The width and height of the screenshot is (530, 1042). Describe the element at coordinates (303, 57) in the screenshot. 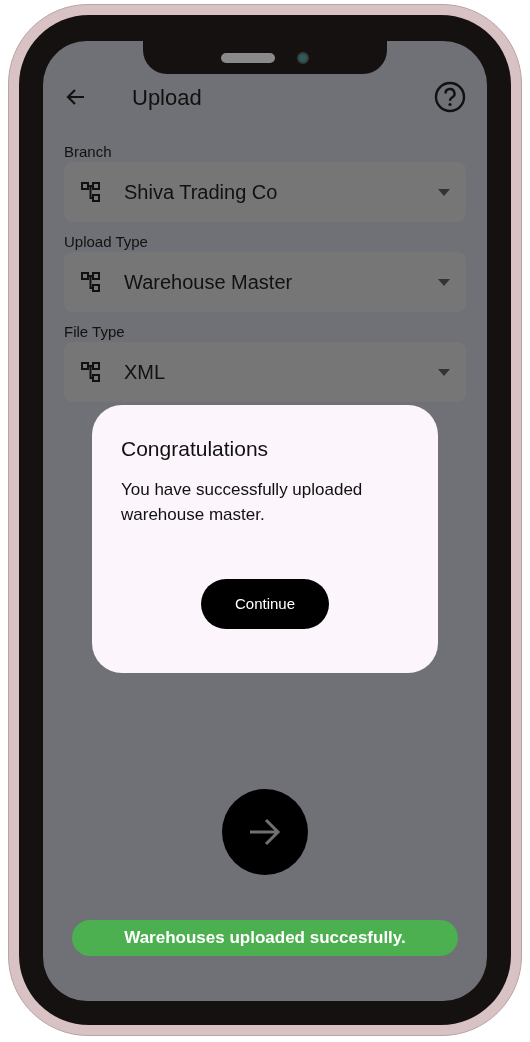

I see `camera-icon` at that location.